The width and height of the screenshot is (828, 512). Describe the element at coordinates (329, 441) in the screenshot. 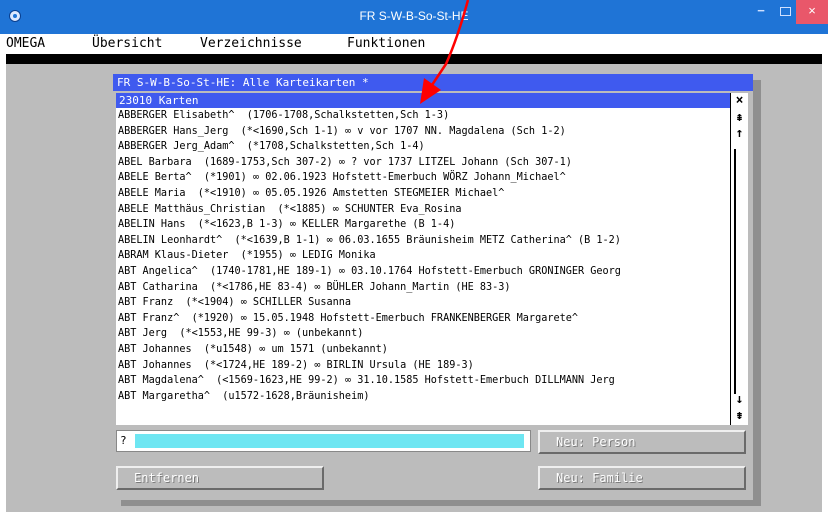

I see `search-input` at that location.